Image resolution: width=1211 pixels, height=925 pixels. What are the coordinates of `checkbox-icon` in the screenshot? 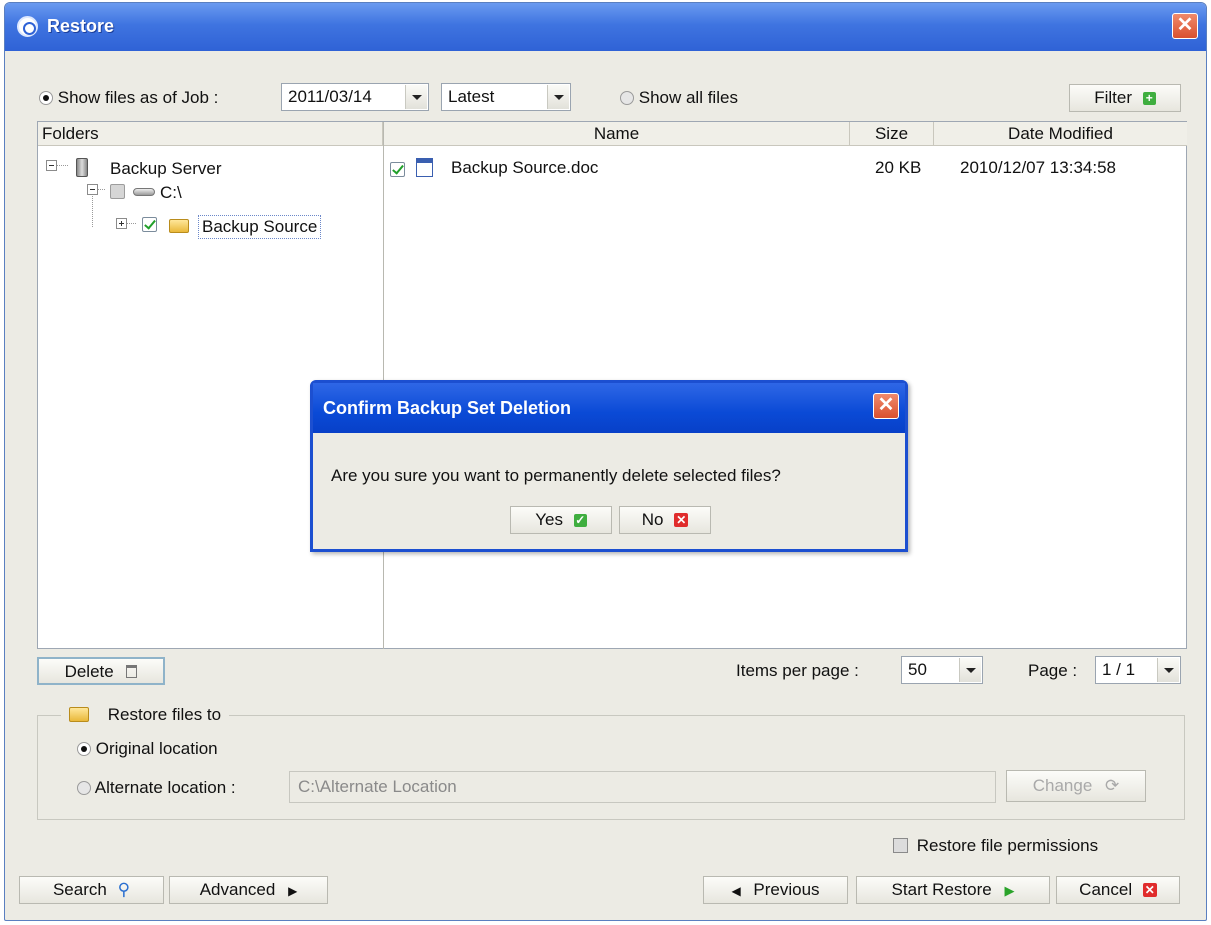 It's located at (900, 845).